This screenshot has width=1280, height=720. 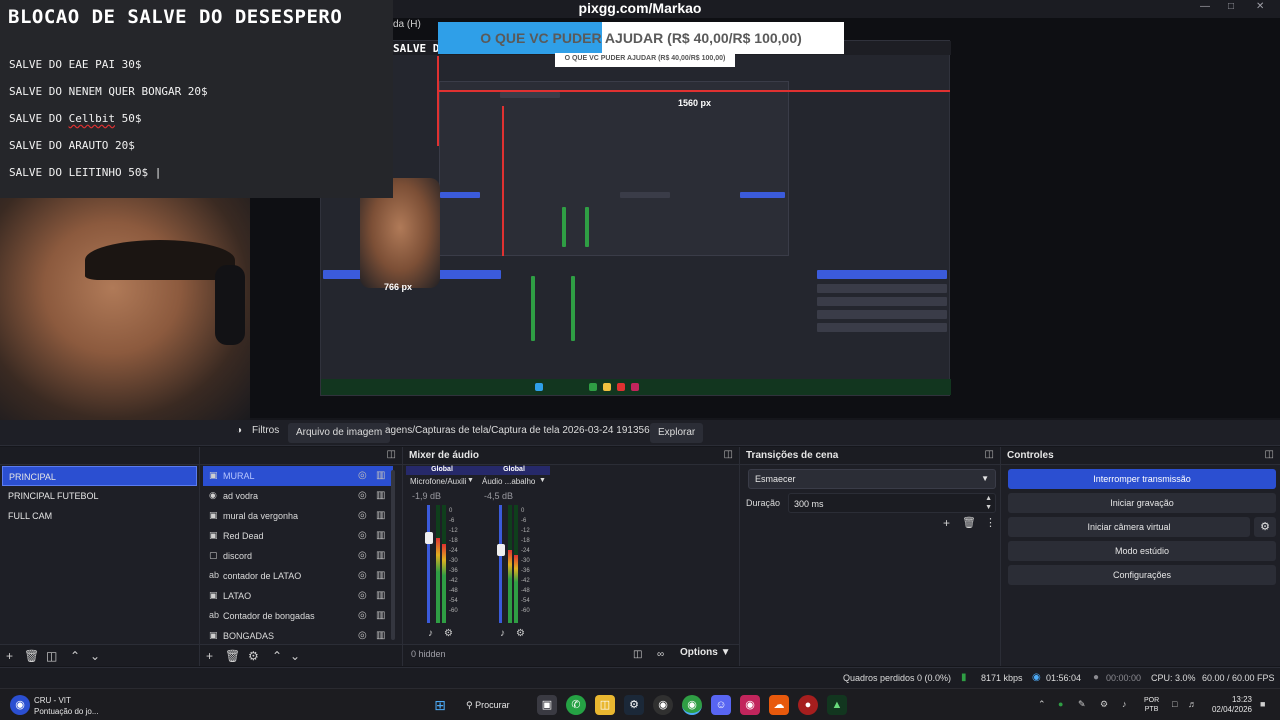 I want to click on windows-start-icon: ⊞, so click(x=440, y=705).